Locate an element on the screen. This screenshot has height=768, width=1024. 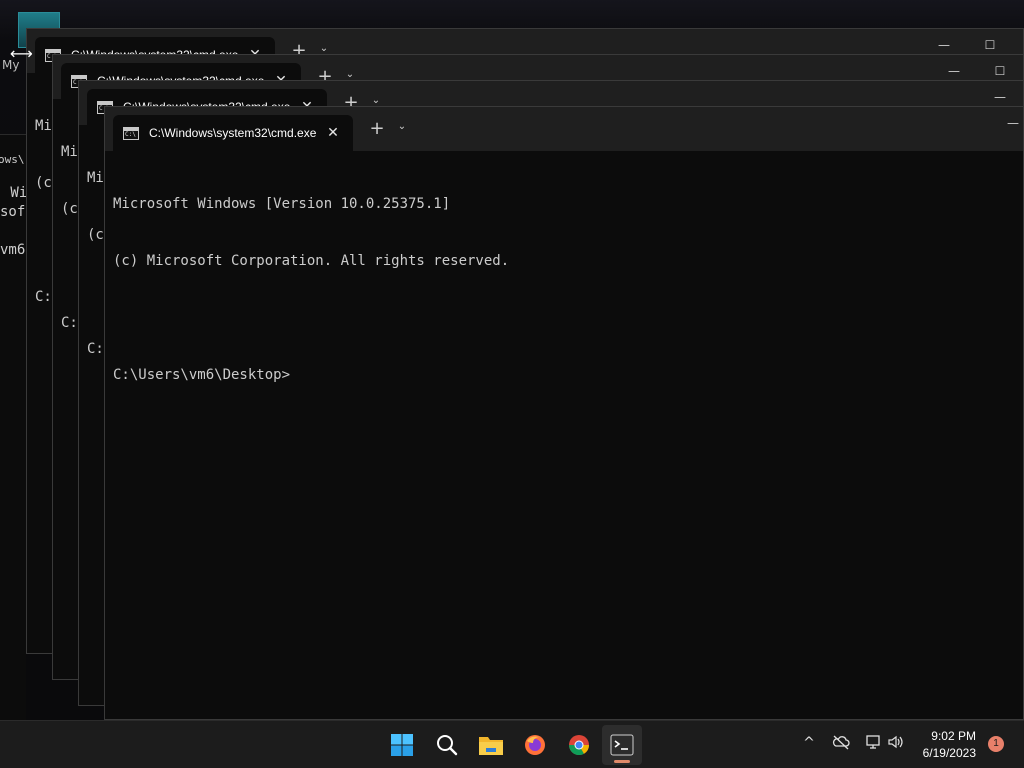
chrome-button is located at coordinates (579, 745).